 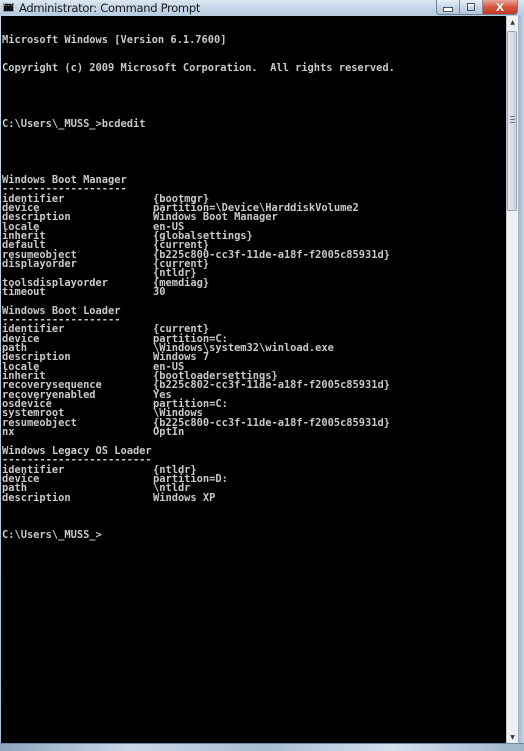 I want to click on vertical-scrollbar: ▲ ▼, so click(x=512, y=379).